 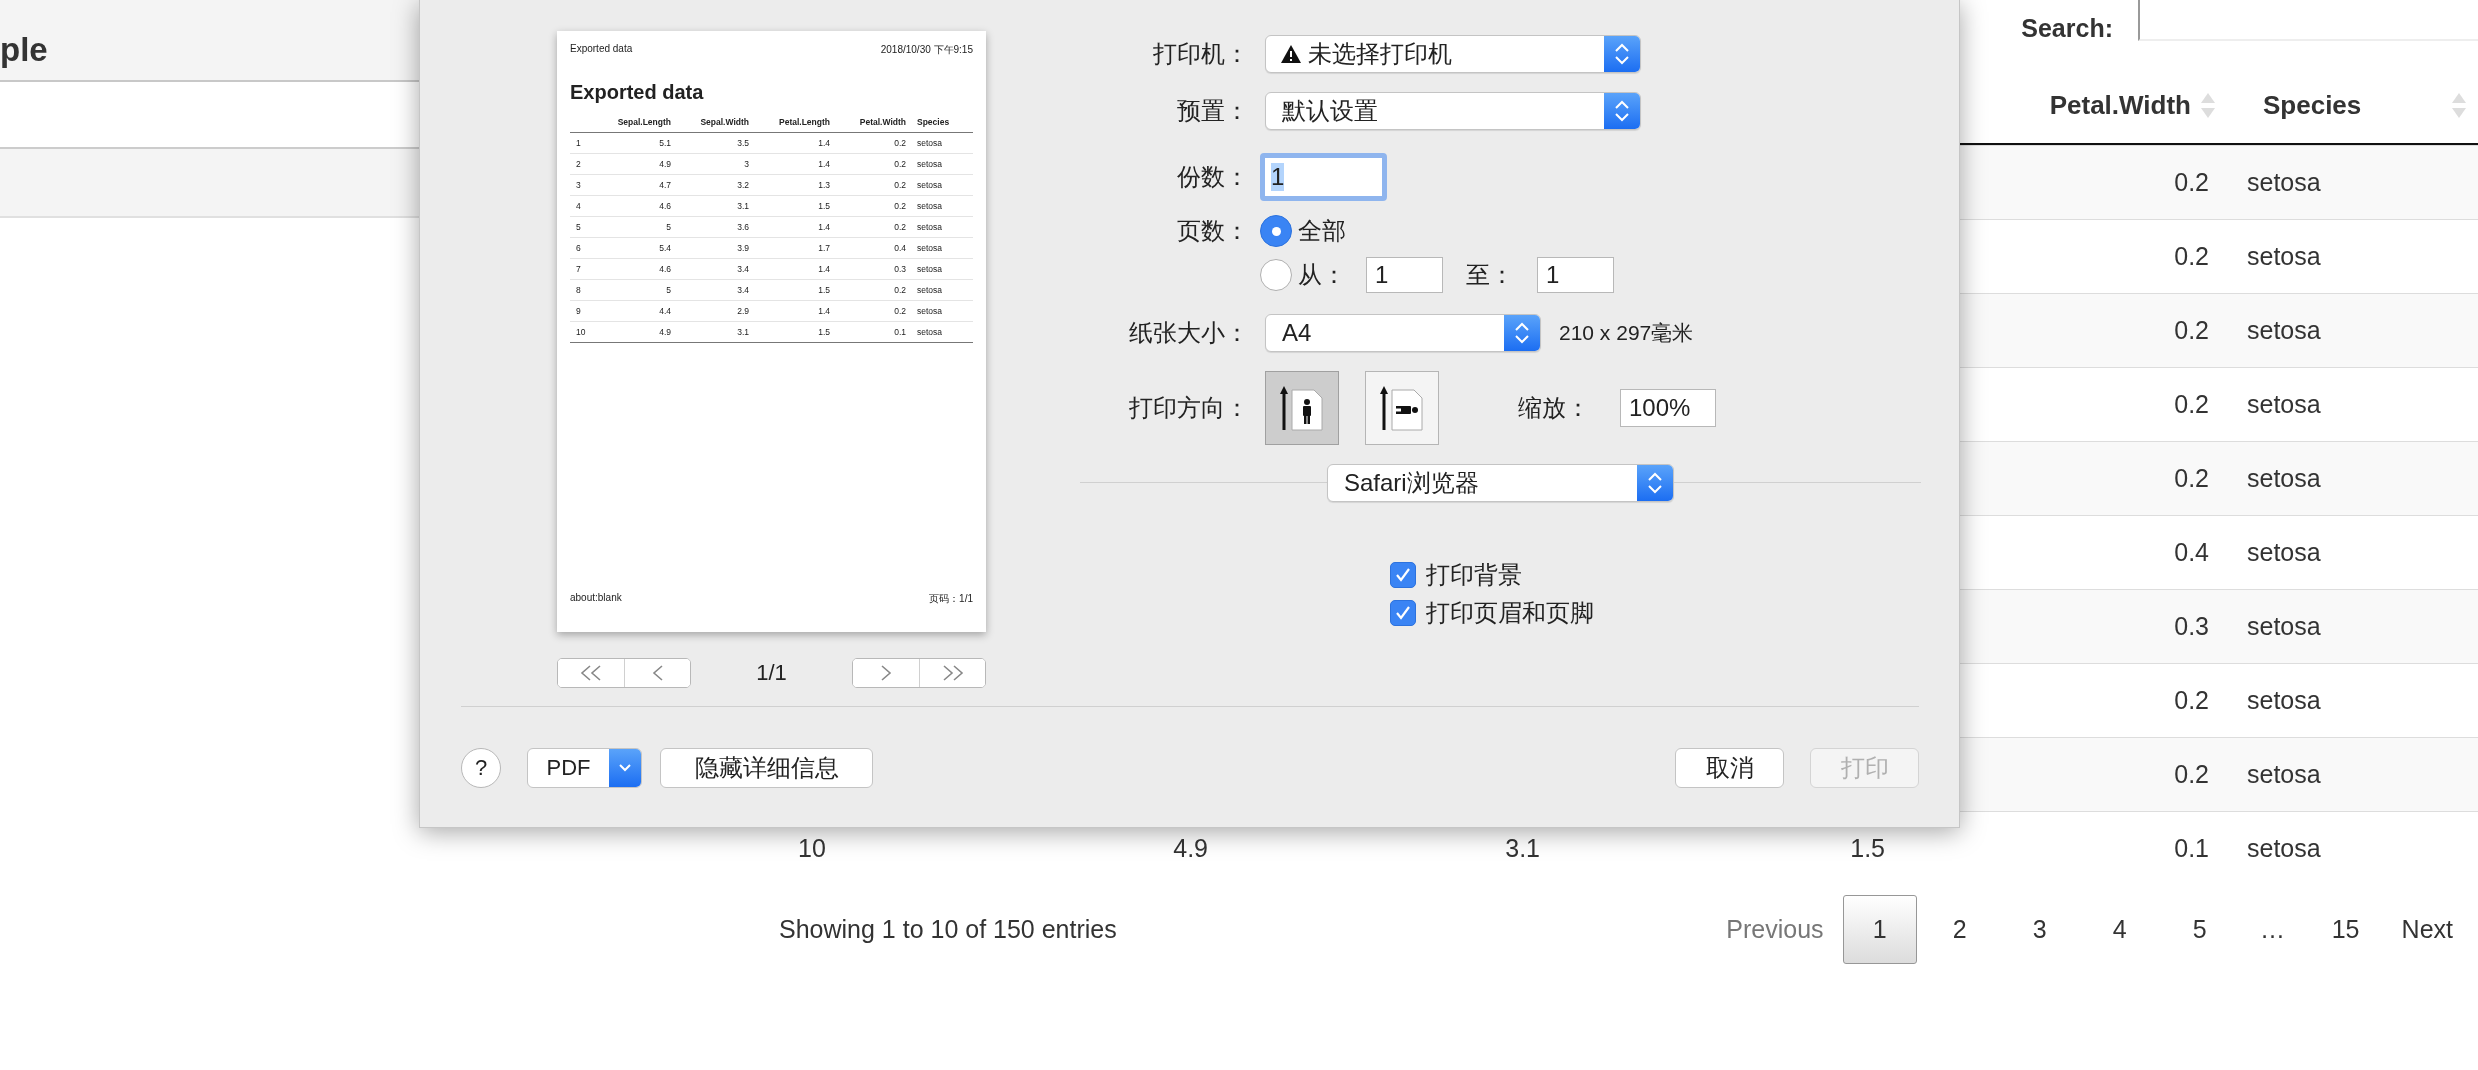 I want to click on orientation-label: 打印方向：, so click(x=1188, y=408).